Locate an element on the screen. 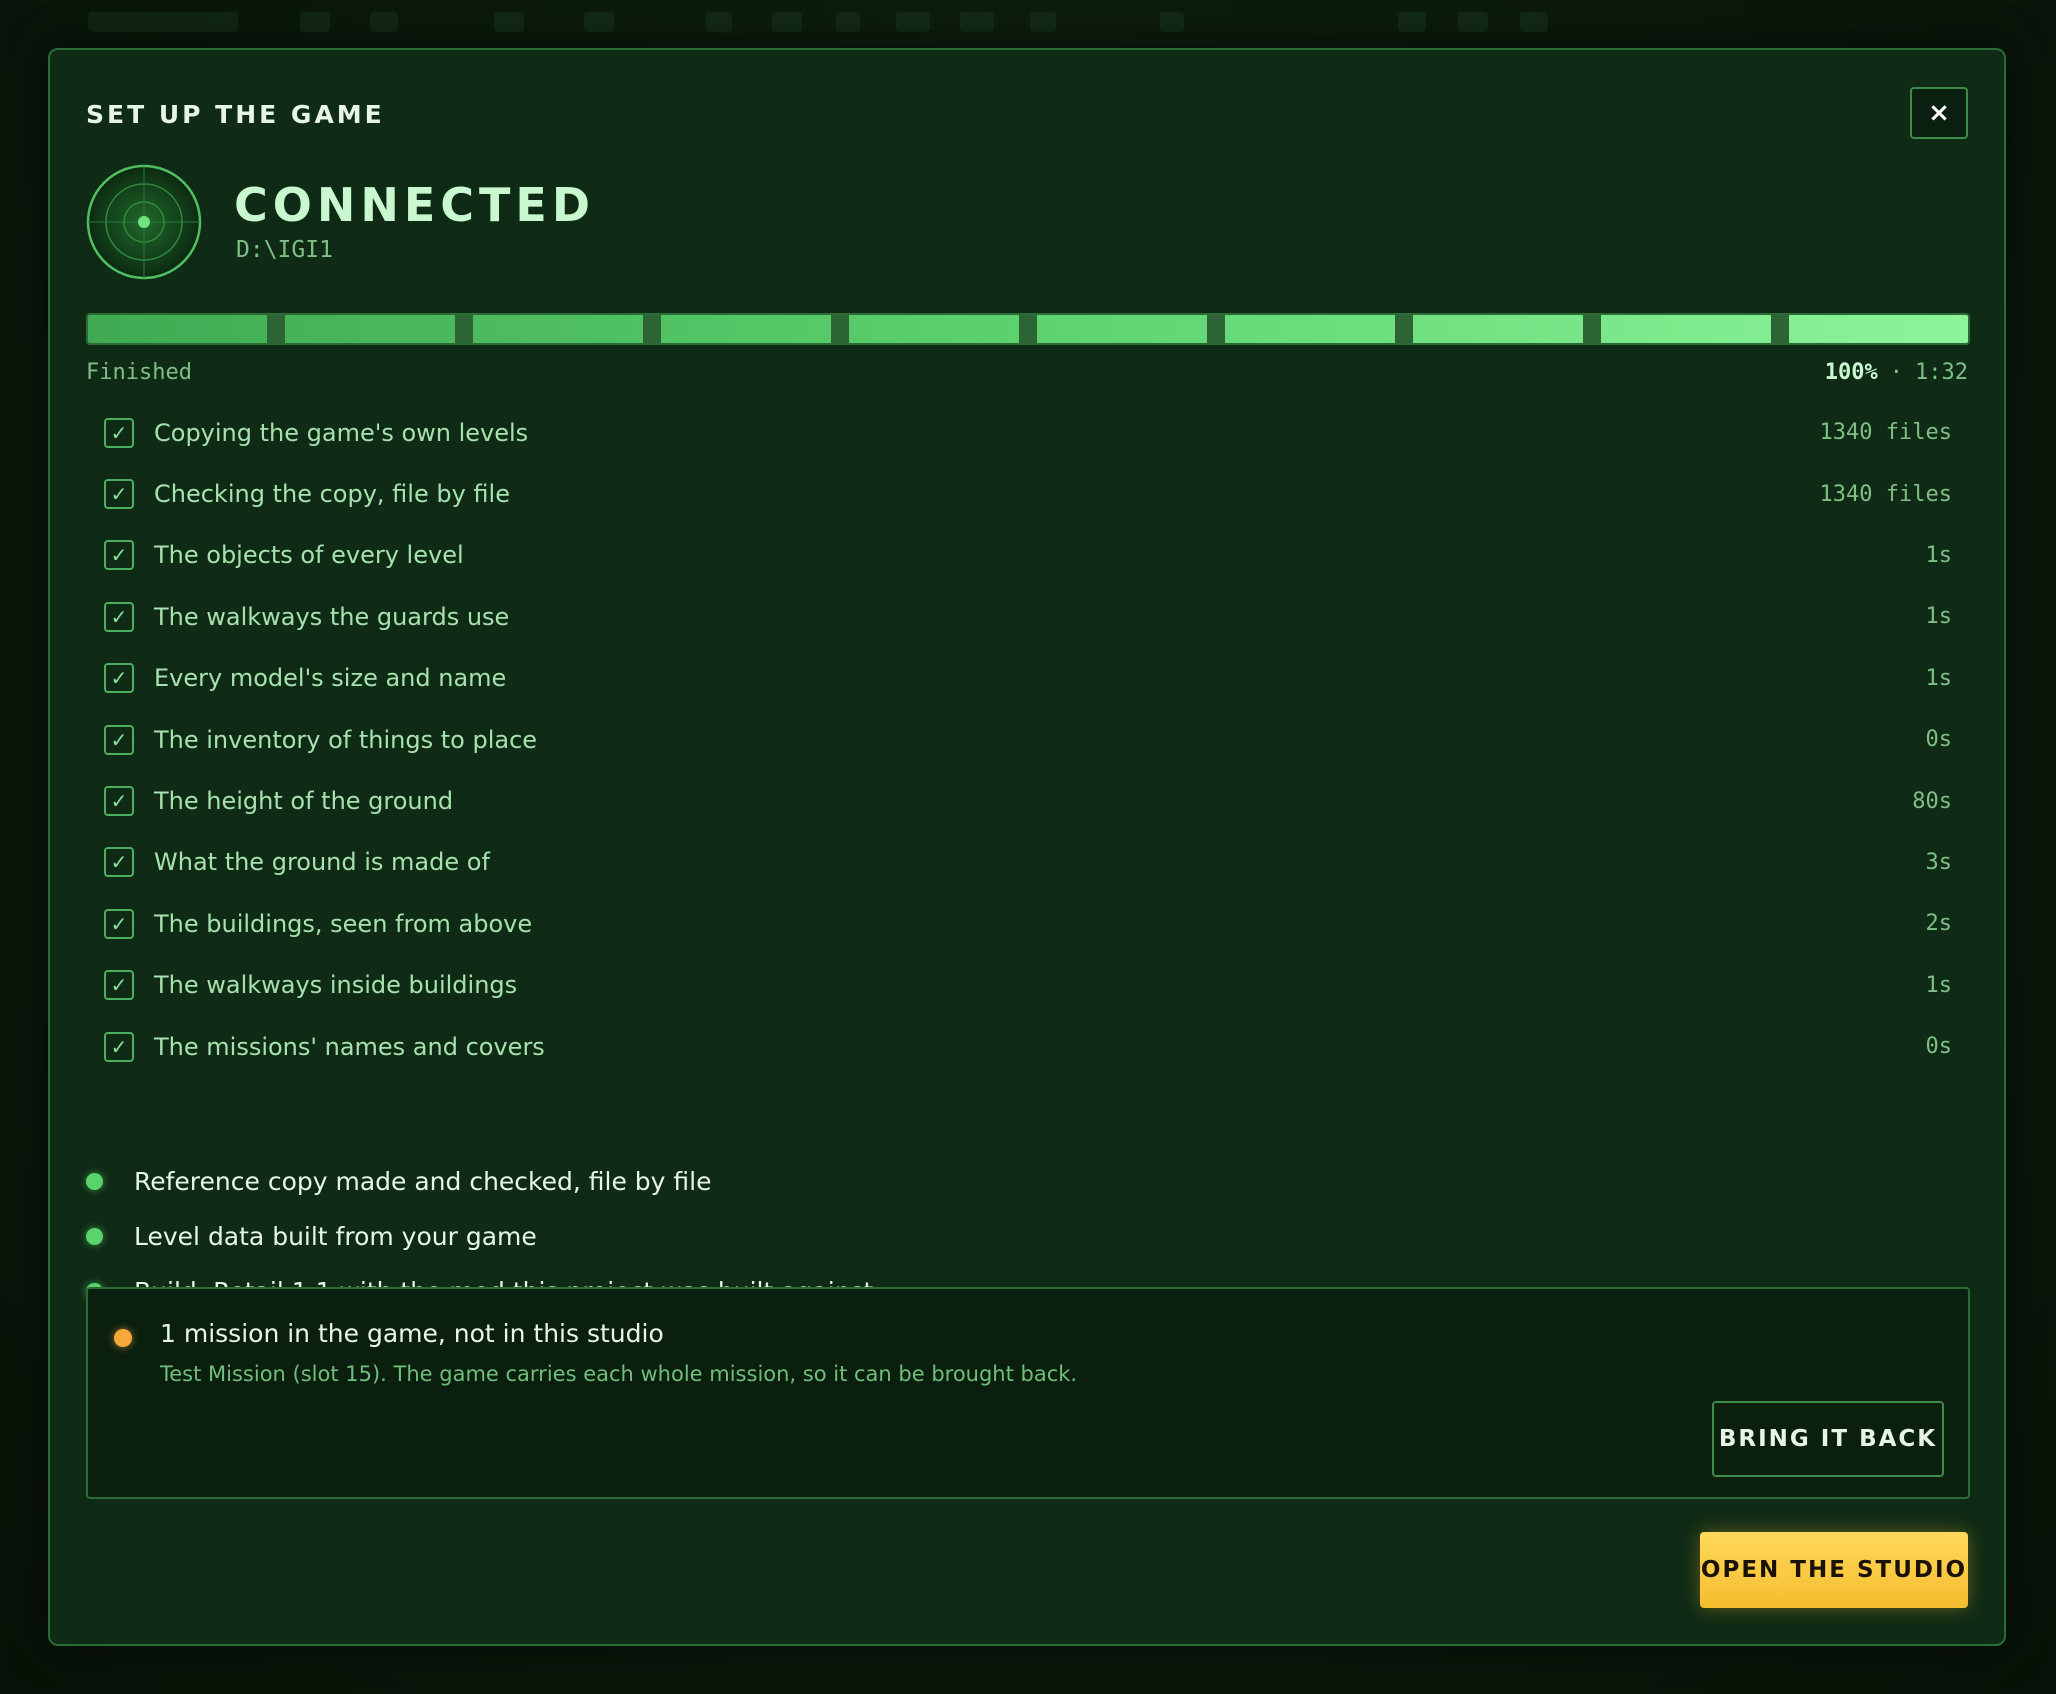 The image size is (2056, 1694). progress-bar is located at coordinates (1028, 329).